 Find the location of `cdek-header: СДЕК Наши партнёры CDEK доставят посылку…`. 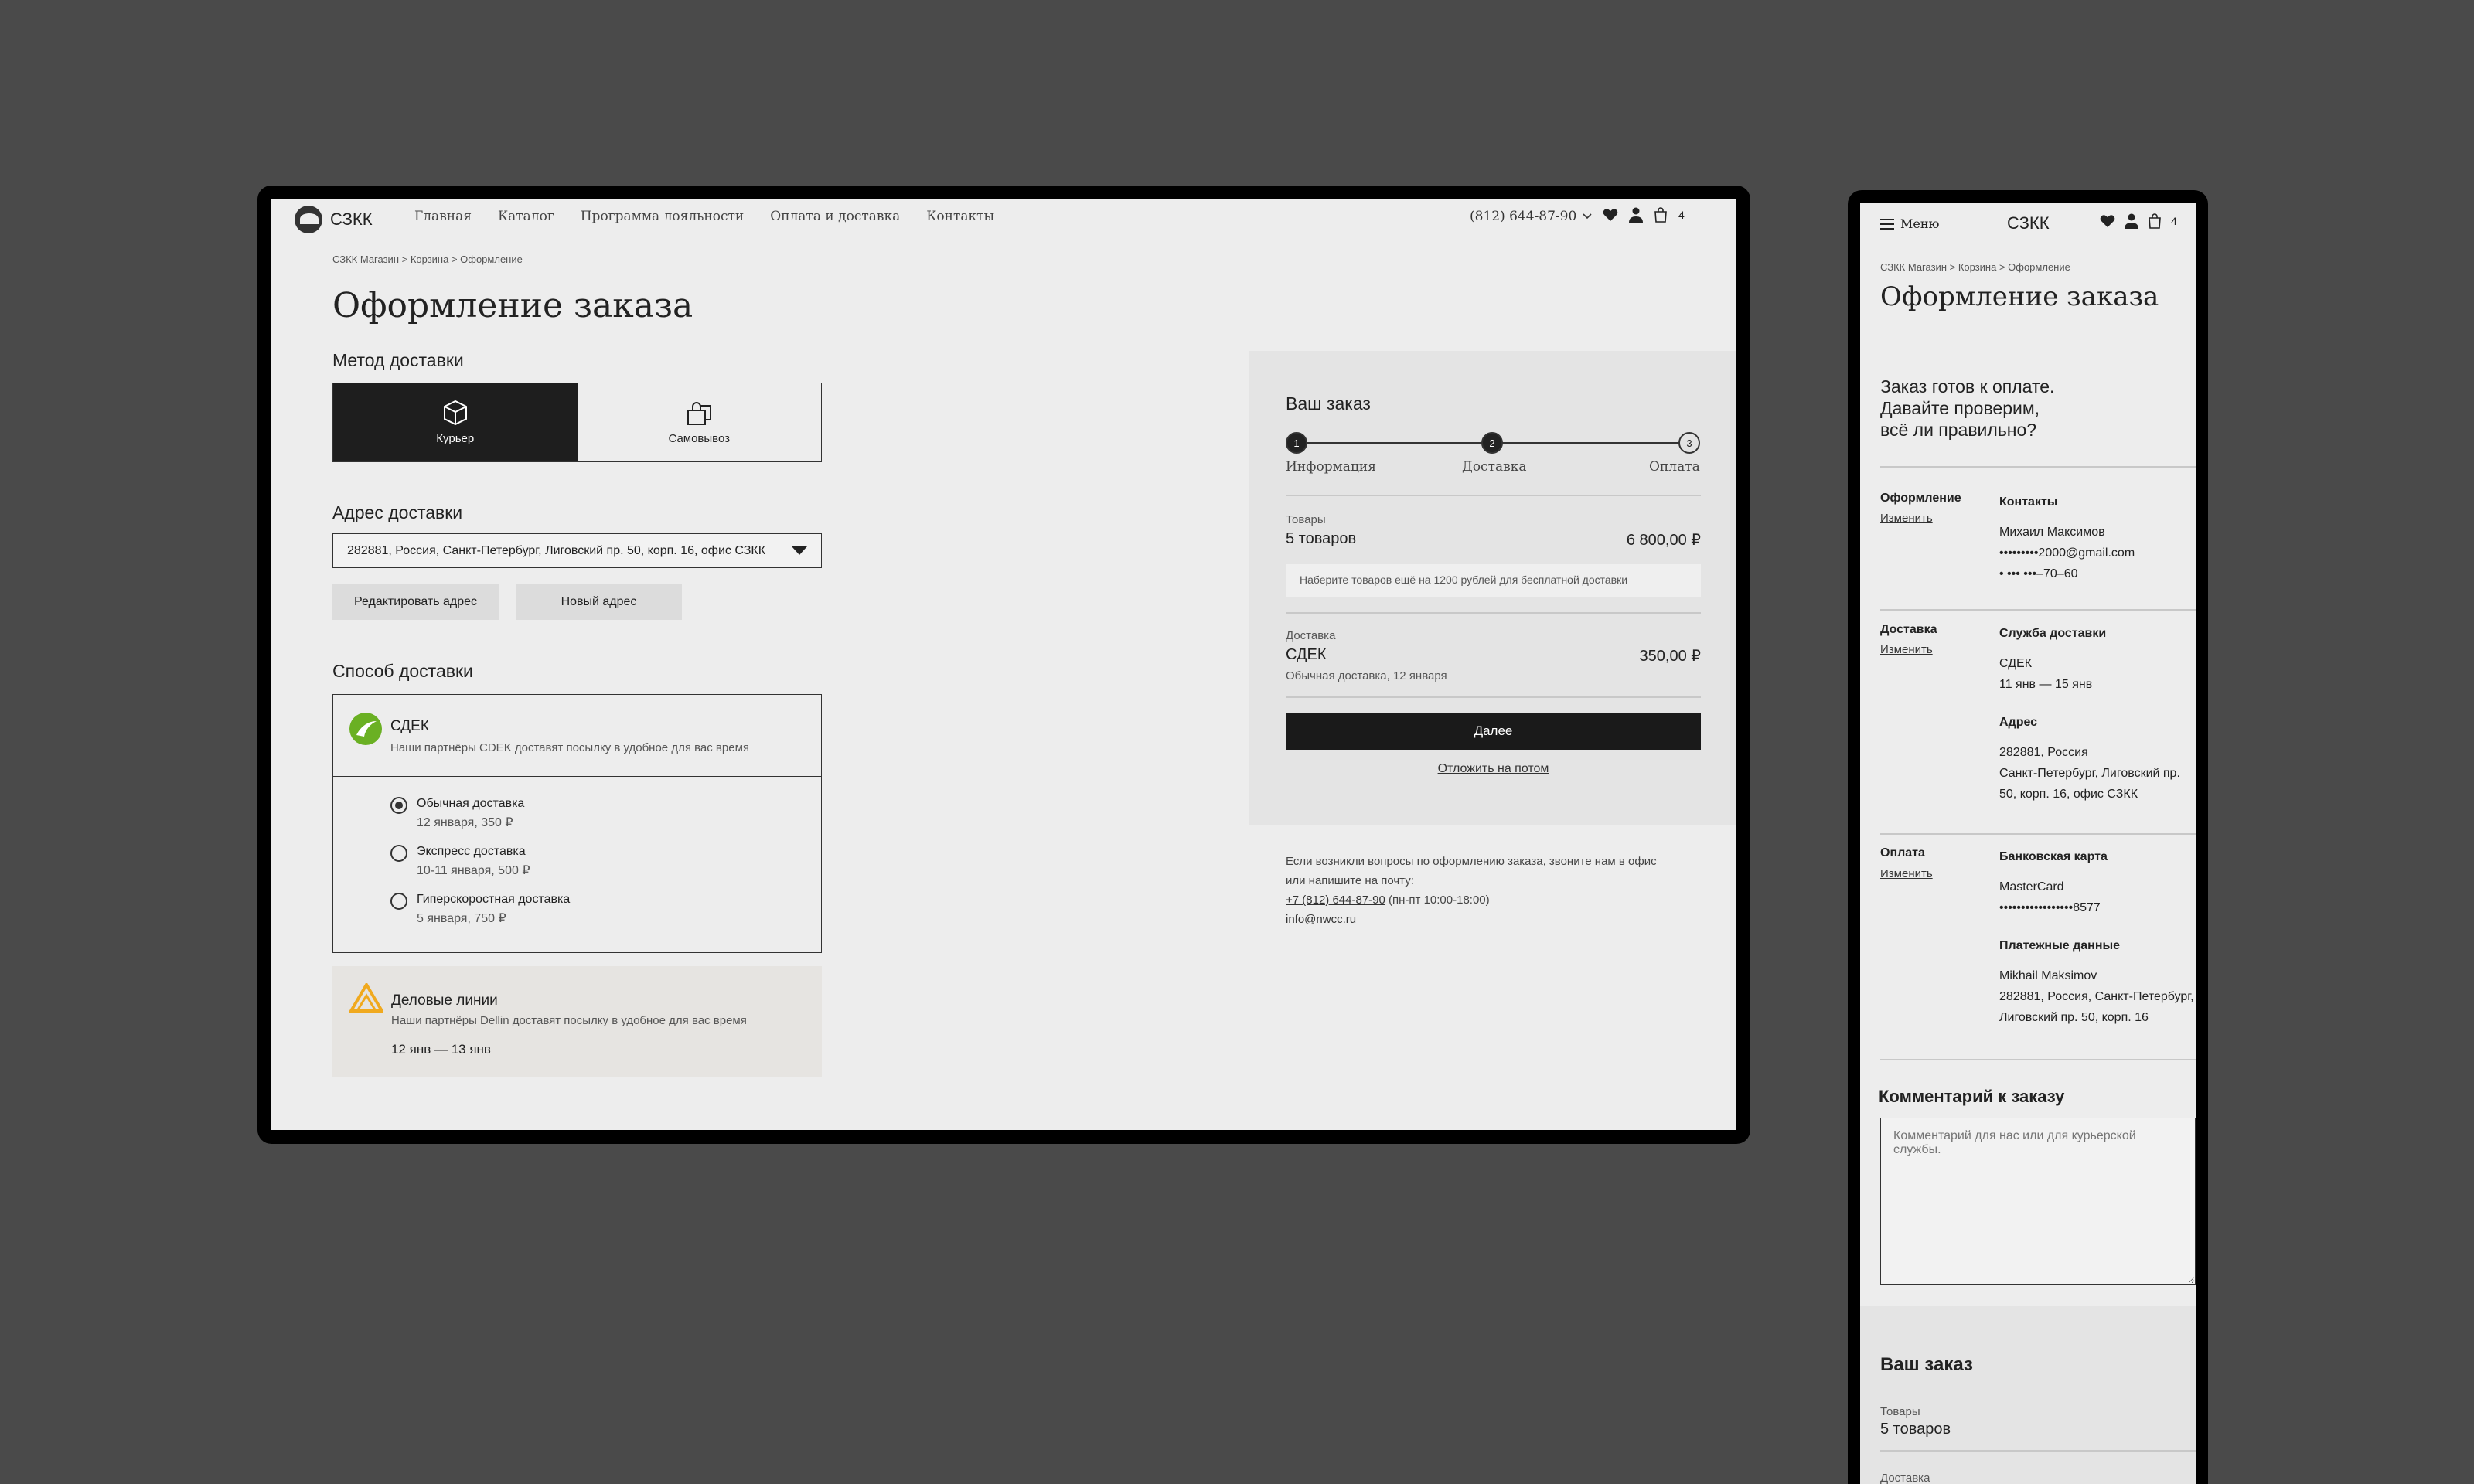

cdek-header: СДЕК Наши партнёры CDEK доставят посылку… is located at coordinates (577, 736).